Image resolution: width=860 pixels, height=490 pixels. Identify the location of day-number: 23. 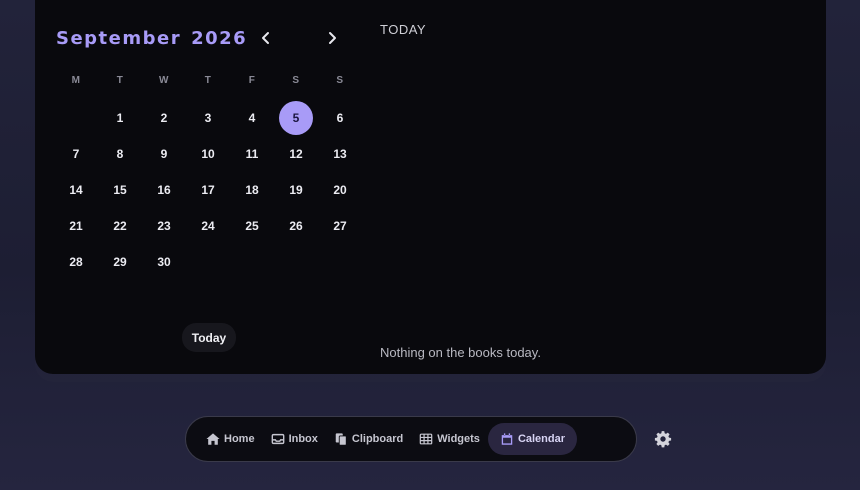
(164, 226).